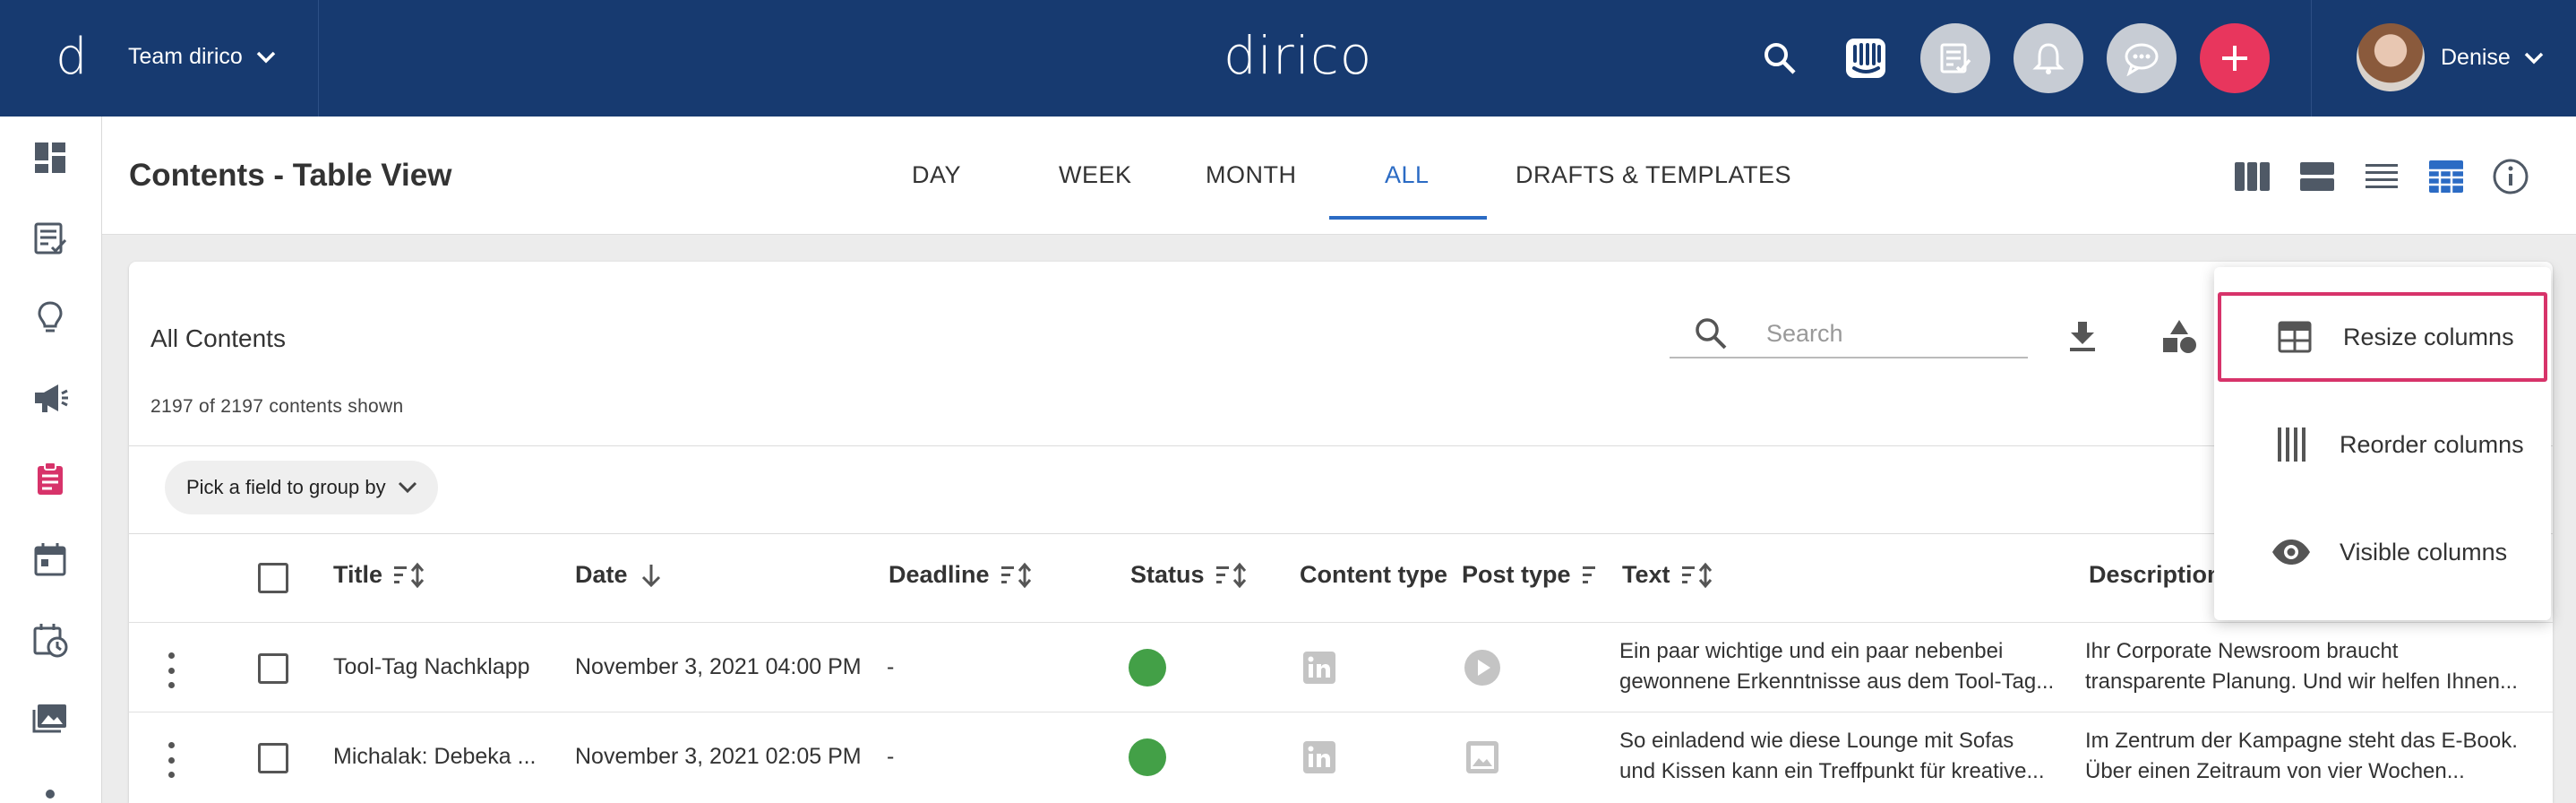 The height and width of the screenshot is (803, 2576). Describe the element at coordinates (1407, 175) in the screenshot. I see `tab-all: ALL` at that location.